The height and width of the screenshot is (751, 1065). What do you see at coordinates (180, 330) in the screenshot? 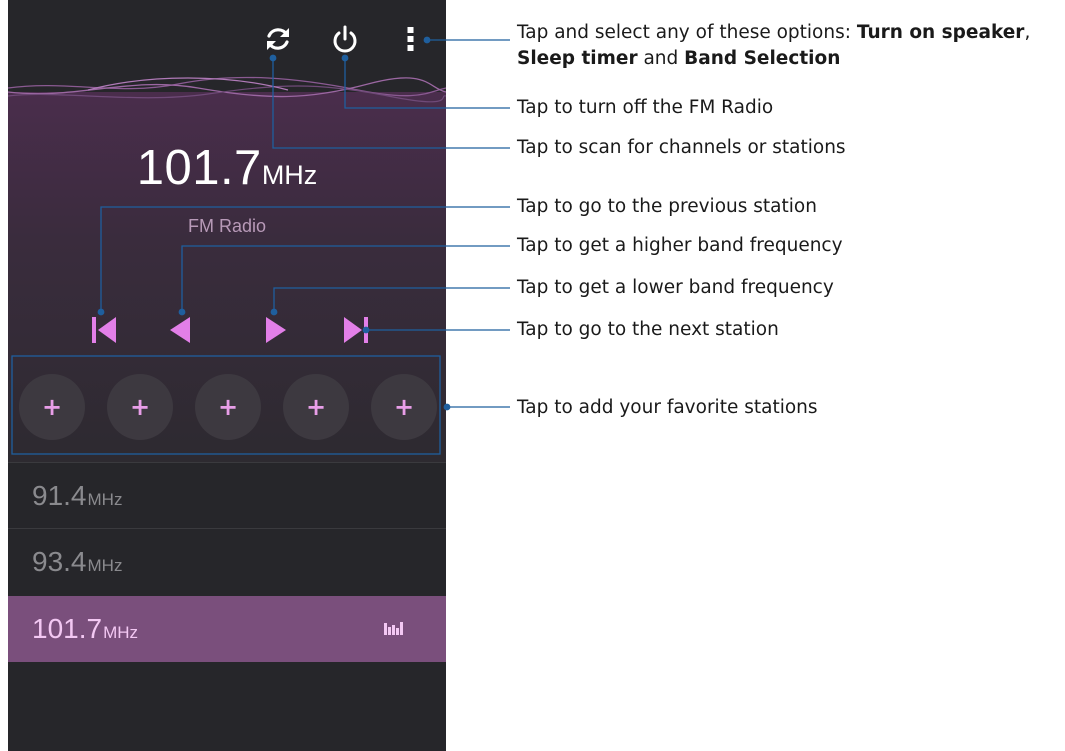
I see `arrow-left-icon` at bounding box center [180, 330].